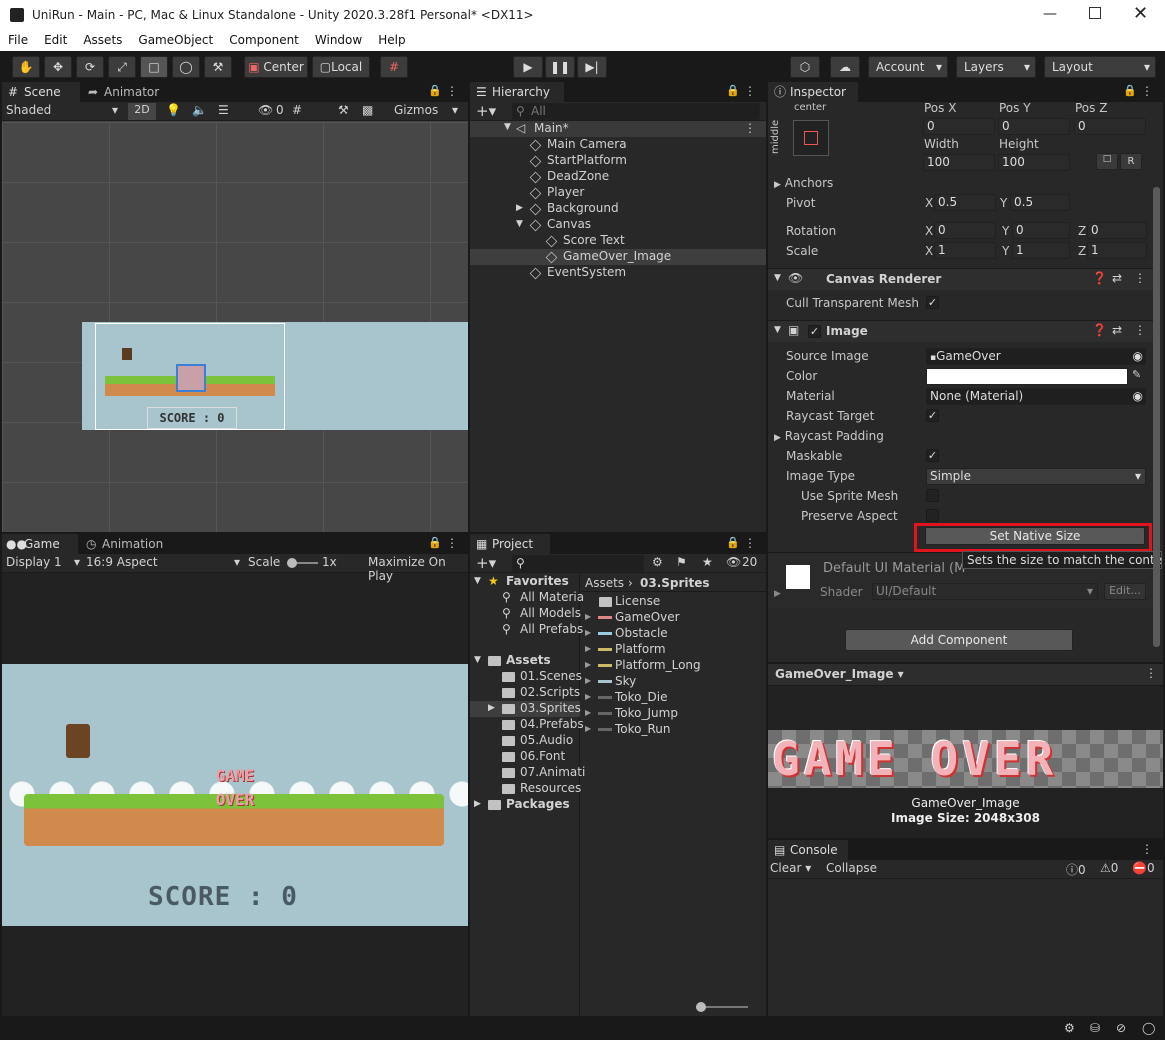 The image size is (1165, 1040). I want to click on menu-item-file: File, so click(18, 39).